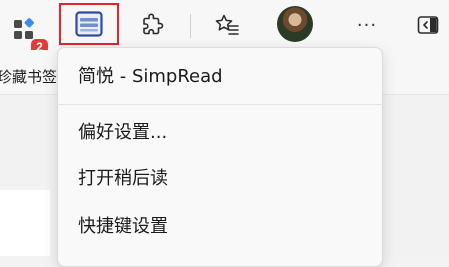 This screenshot has width=449, height=267. I want to click on simpread-icon, so click(89, 24).